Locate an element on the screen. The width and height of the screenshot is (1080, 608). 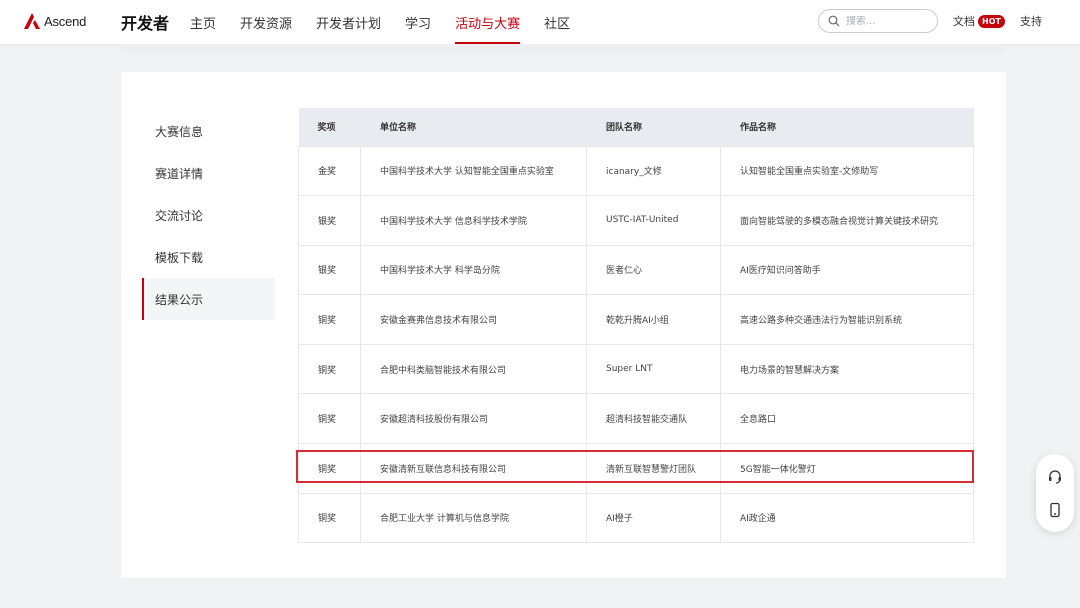
nav-item-dev-resources: 开发资源 is located at coordinates (266, 22).